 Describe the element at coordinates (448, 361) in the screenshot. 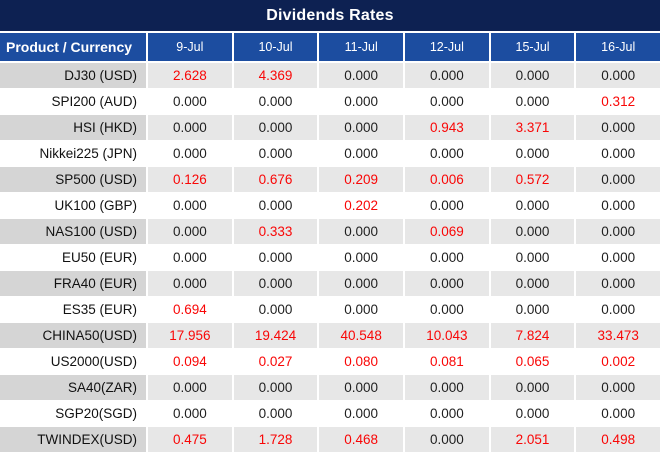

I see `value-cell: 0.081` at that location.